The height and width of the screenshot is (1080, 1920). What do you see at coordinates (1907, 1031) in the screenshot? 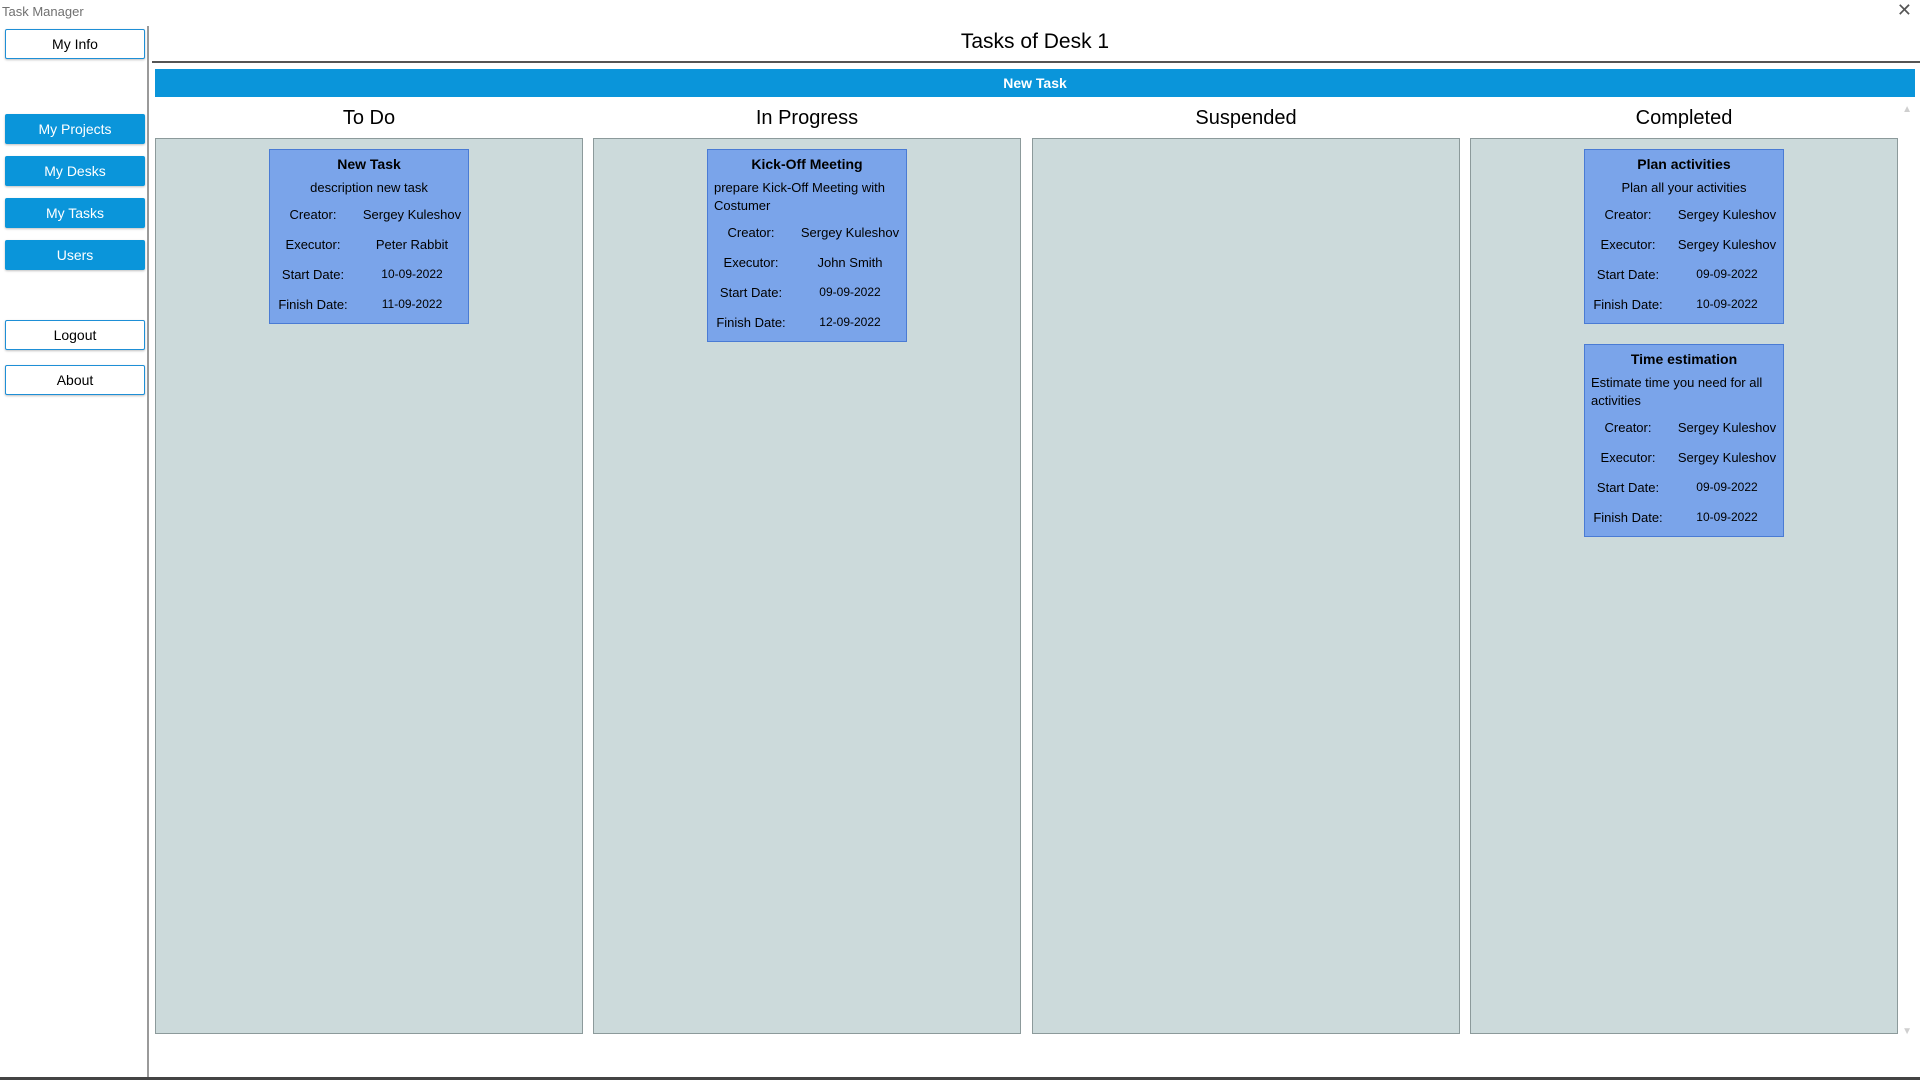
I see `scroll-down-icon: ▼` at bounding box center [1907, 1031].